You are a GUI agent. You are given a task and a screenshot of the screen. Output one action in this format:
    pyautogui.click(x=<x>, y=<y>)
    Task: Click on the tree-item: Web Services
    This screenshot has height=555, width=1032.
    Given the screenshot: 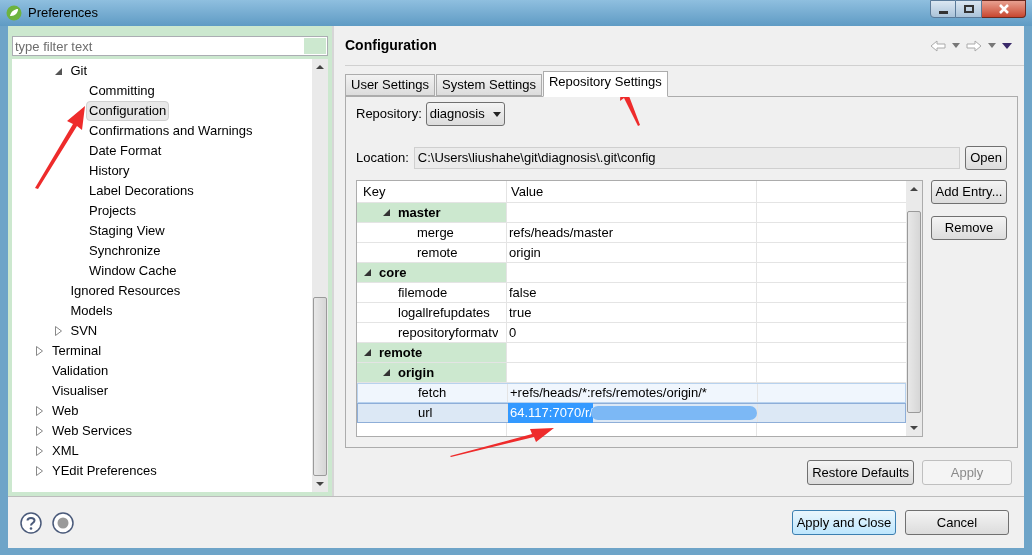 What is the action you would take?
    pyautogui.click(x=92, y=431)
    